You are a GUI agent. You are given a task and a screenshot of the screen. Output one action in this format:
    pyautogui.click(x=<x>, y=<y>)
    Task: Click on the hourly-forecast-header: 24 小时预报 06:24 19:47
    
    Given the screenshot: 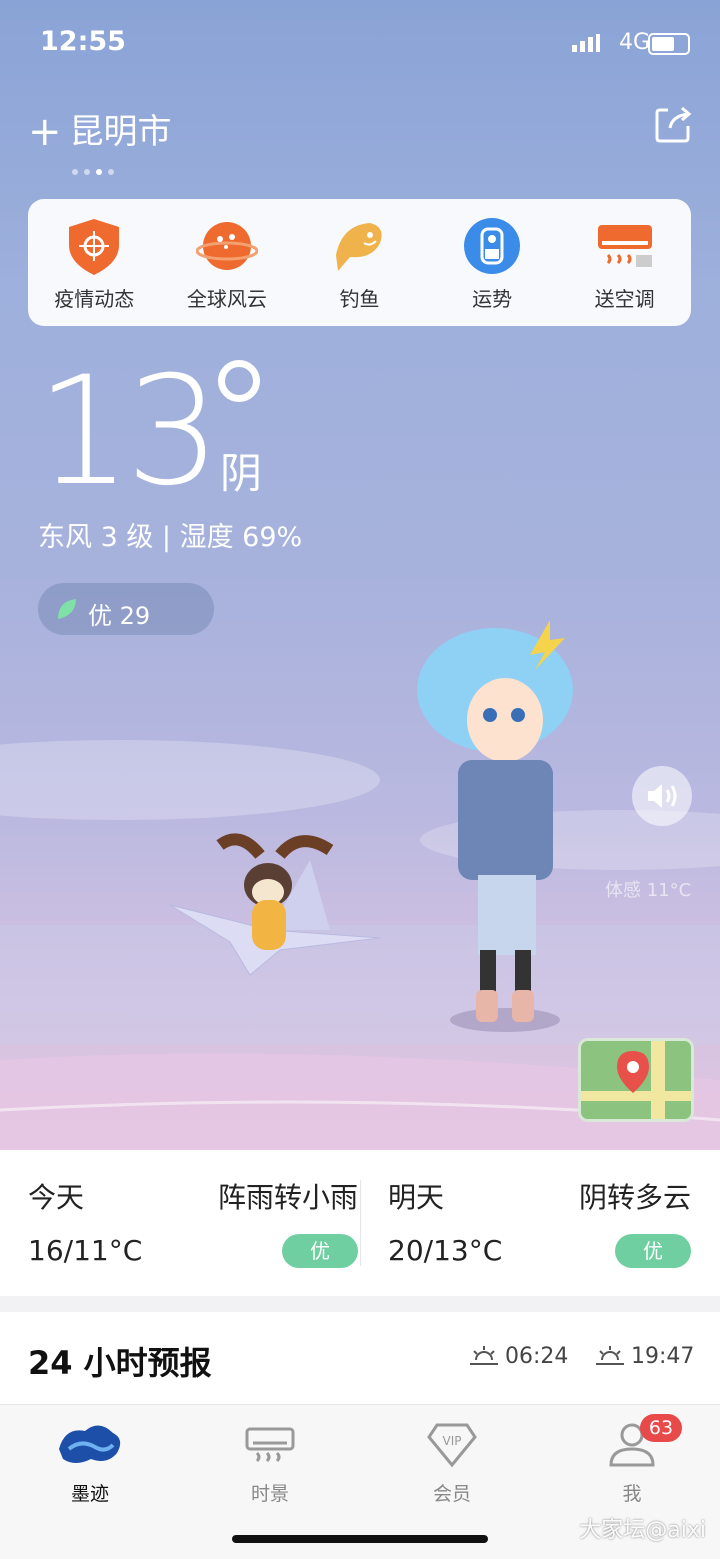 What is the action you would take?
    pyautogui.click(x=360, y=1358)
    